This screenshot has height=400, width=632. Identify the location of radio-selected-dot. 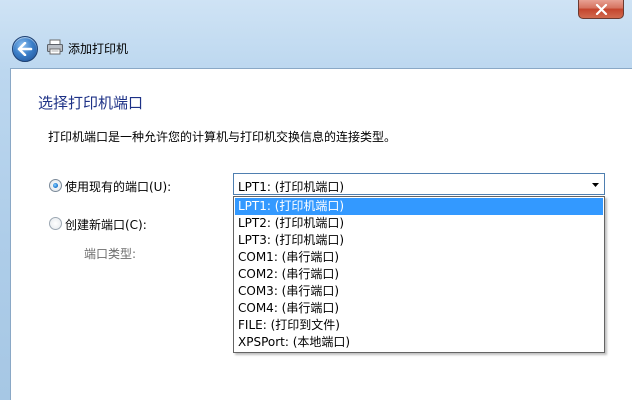
(55, 185).